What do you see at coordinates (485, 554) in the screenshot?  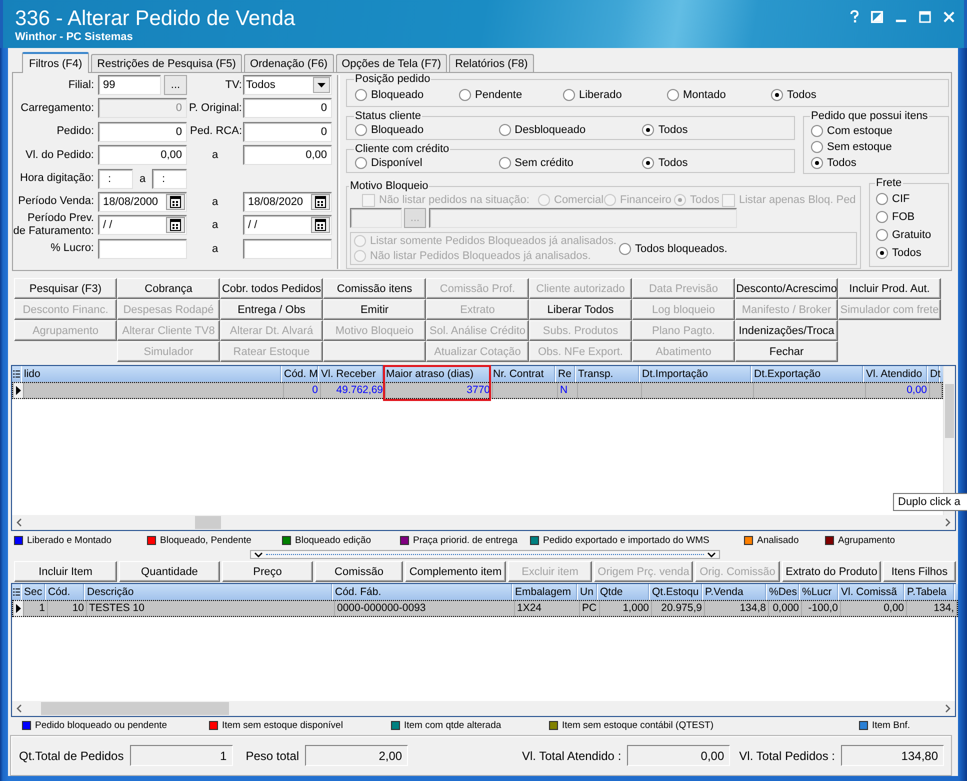 I see `splitter-handle` at bounding box center [485, 554].